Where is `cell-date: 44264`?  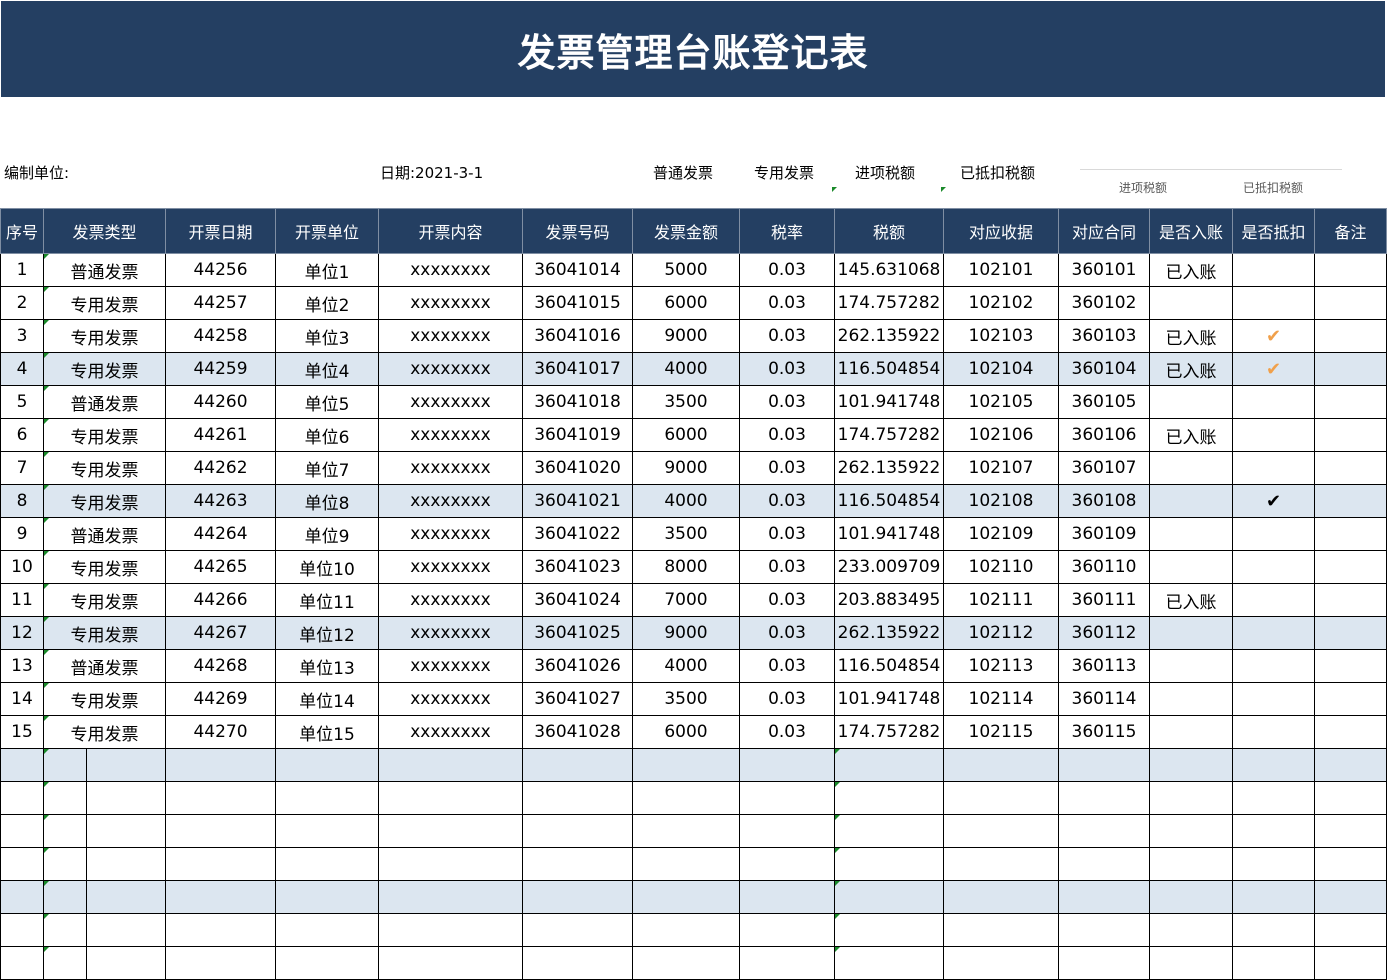 cell-date: 44264 is located at coordinates (220, 534).